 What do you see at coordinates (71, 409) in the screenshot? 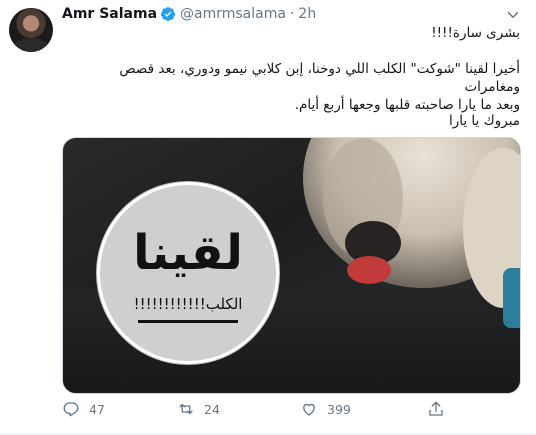
I see `reply-icon` at bounding box center [71, 409].